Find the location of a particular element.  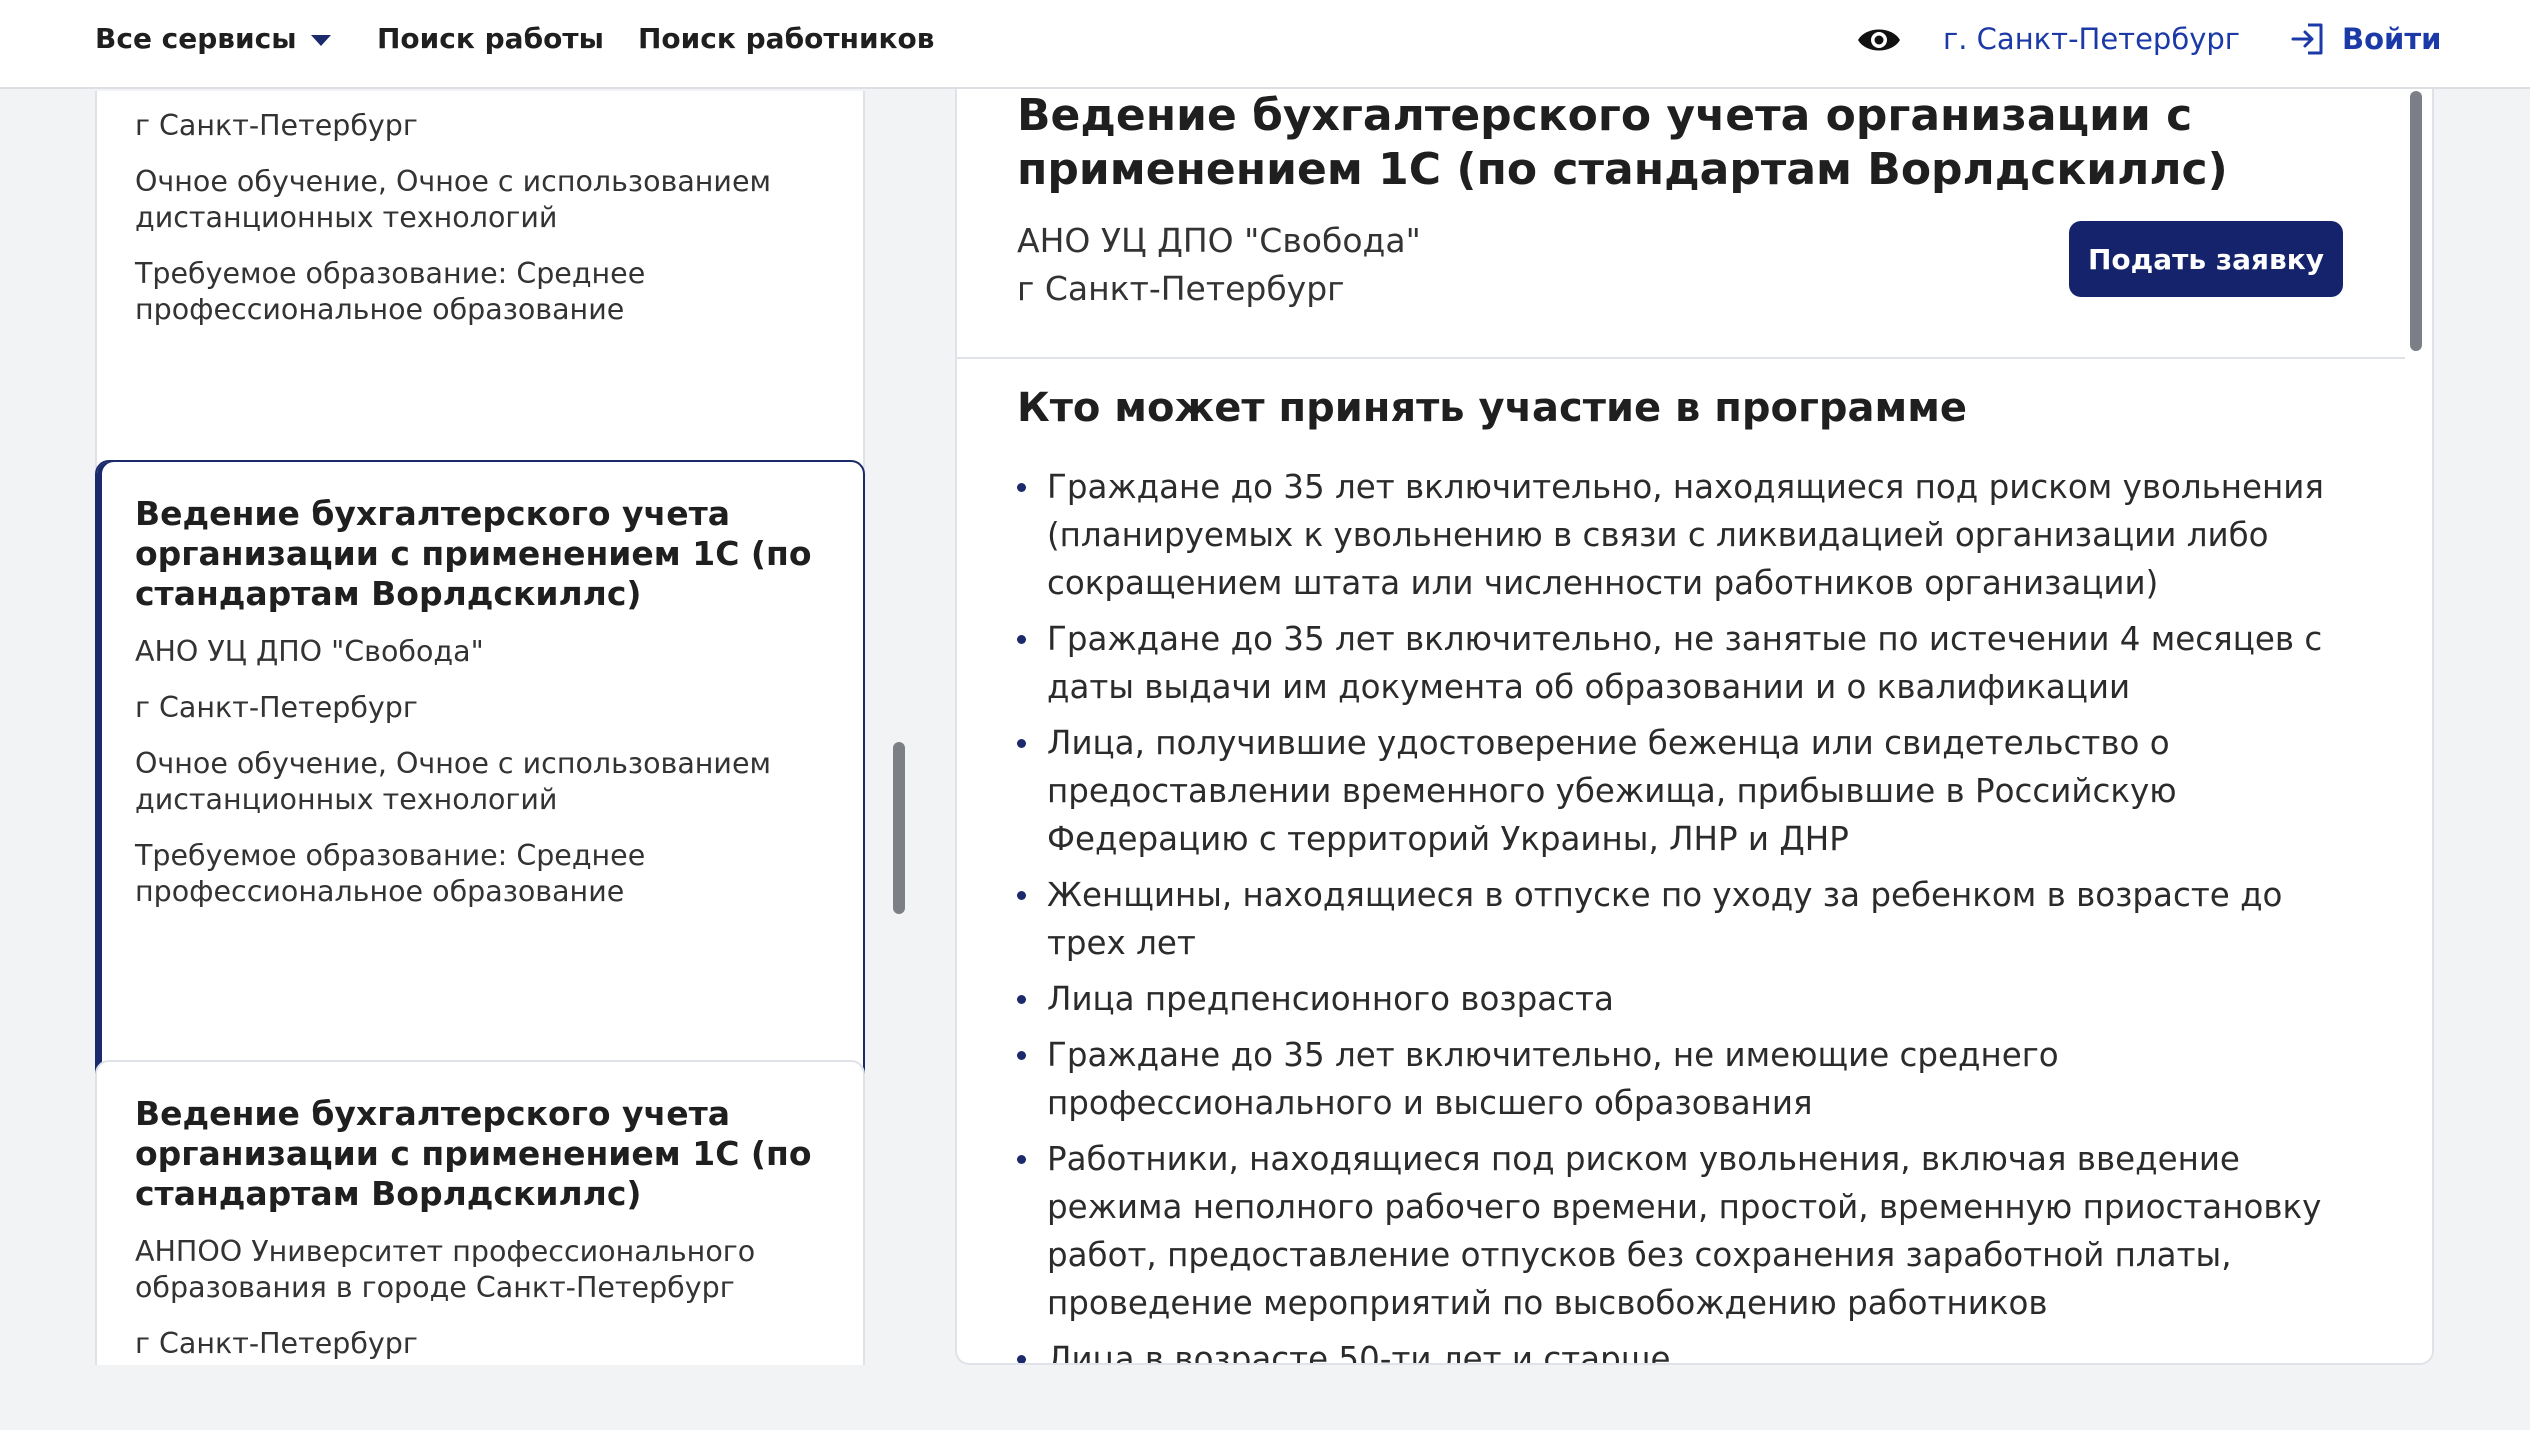

eye-icon is located at coordinates (1879, 40).